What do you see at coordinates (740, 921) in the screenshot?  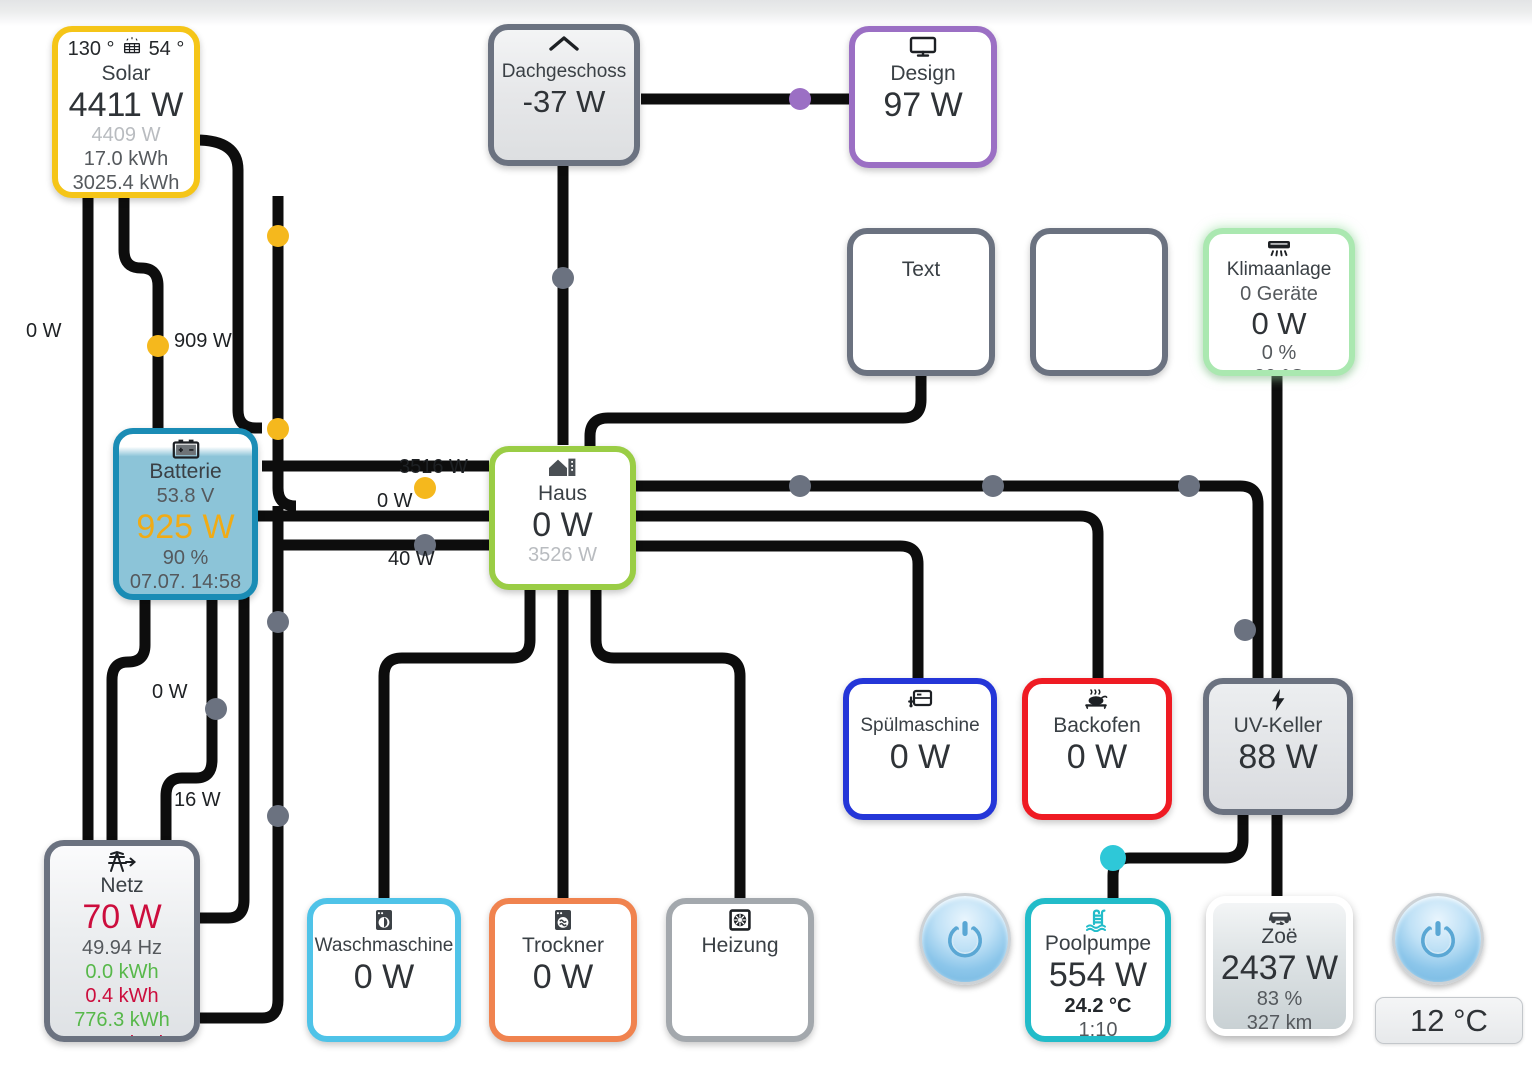 I see `heater-fan-icon` at bounding box center [740, 921].